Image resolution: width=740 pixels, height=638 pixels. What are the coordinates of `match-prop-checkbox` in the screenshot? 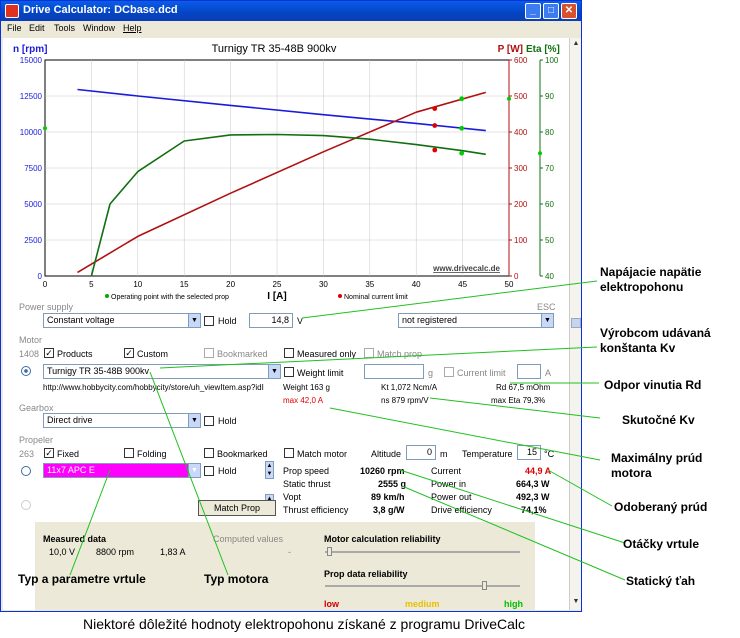 It's located at (369, 353).